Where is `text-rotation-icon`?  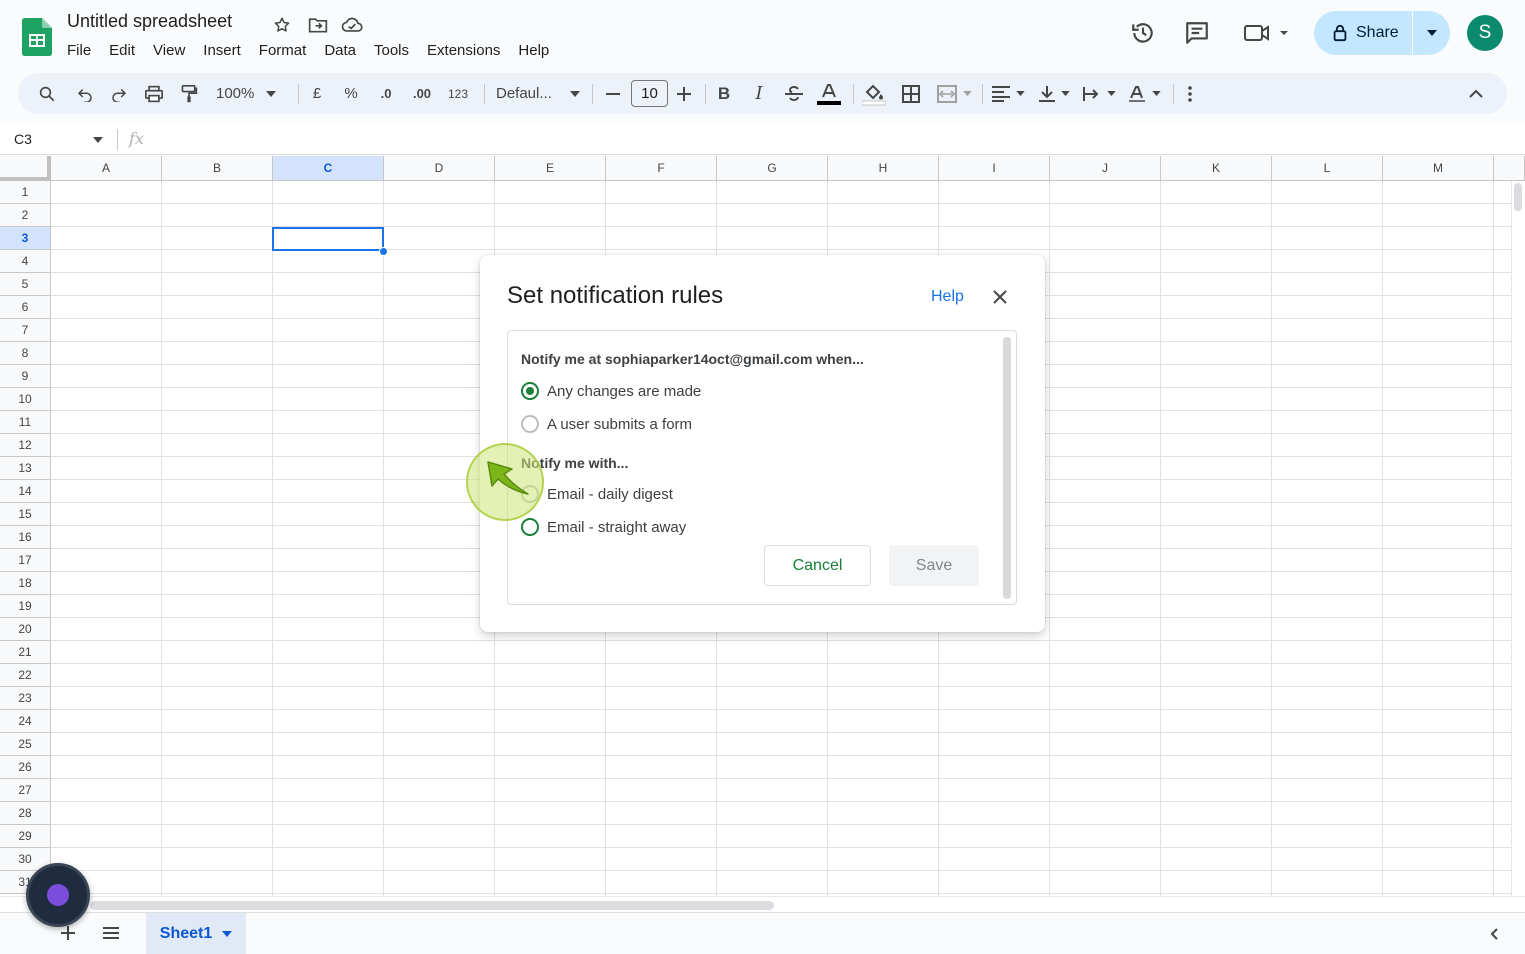
text-rotation-icon is located at coordinates (1144, 93).